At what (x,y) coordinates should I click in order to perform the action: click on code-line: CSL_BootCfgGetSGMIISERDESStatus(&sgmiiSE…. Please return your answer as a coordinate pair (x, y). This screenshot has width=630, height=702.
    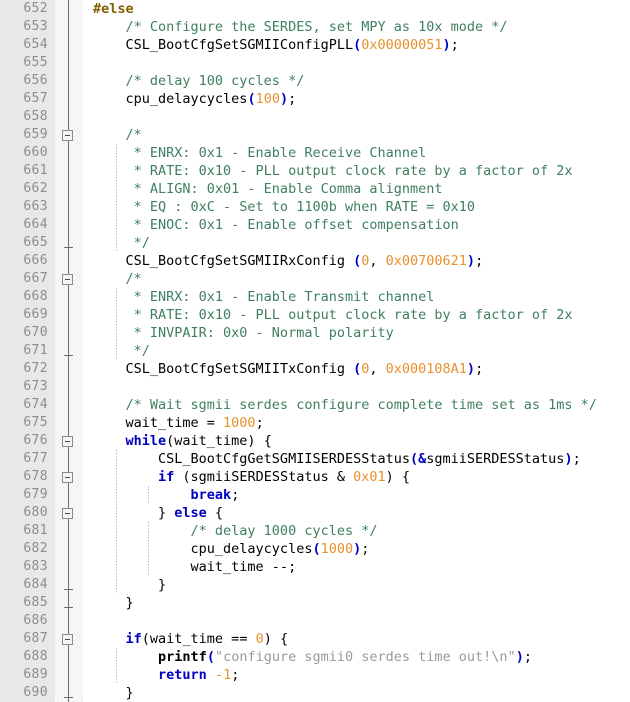
    Looking at the image, I should click on (356, 459).